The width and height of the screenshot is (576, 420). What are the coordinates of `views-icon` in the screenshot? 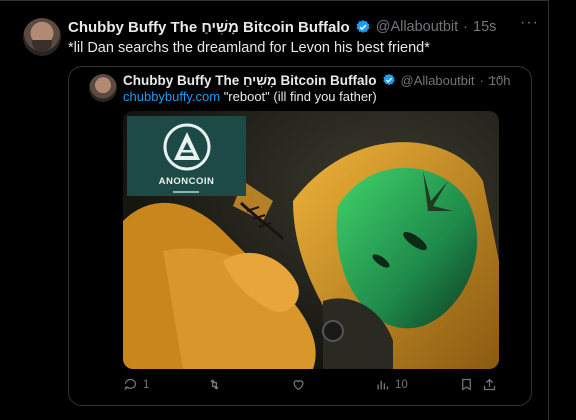 It's located at (383, 385).